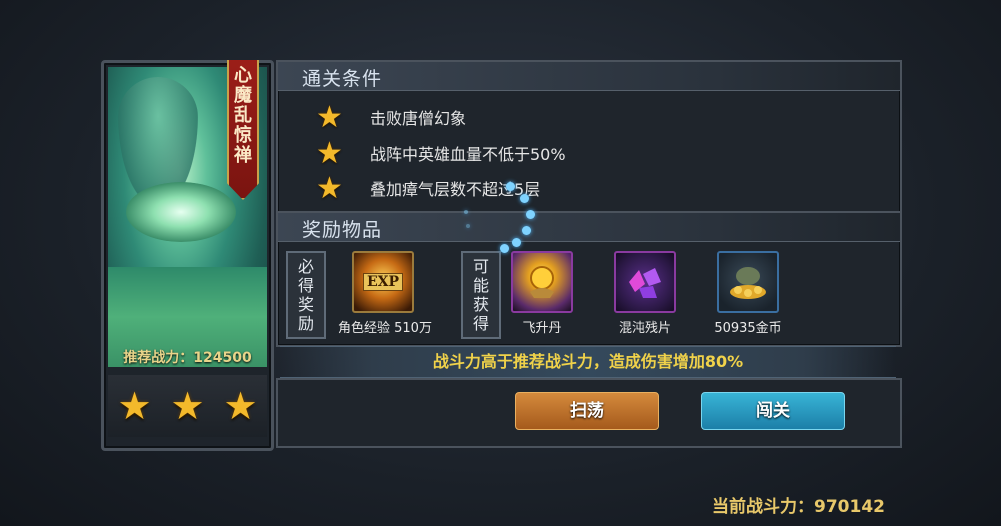 The width and height of the screenshot is (1001, 526). Describe the element at coordinates (589, 227) in the screenshot. I see `rewards-header: 奖励物品` at that location.